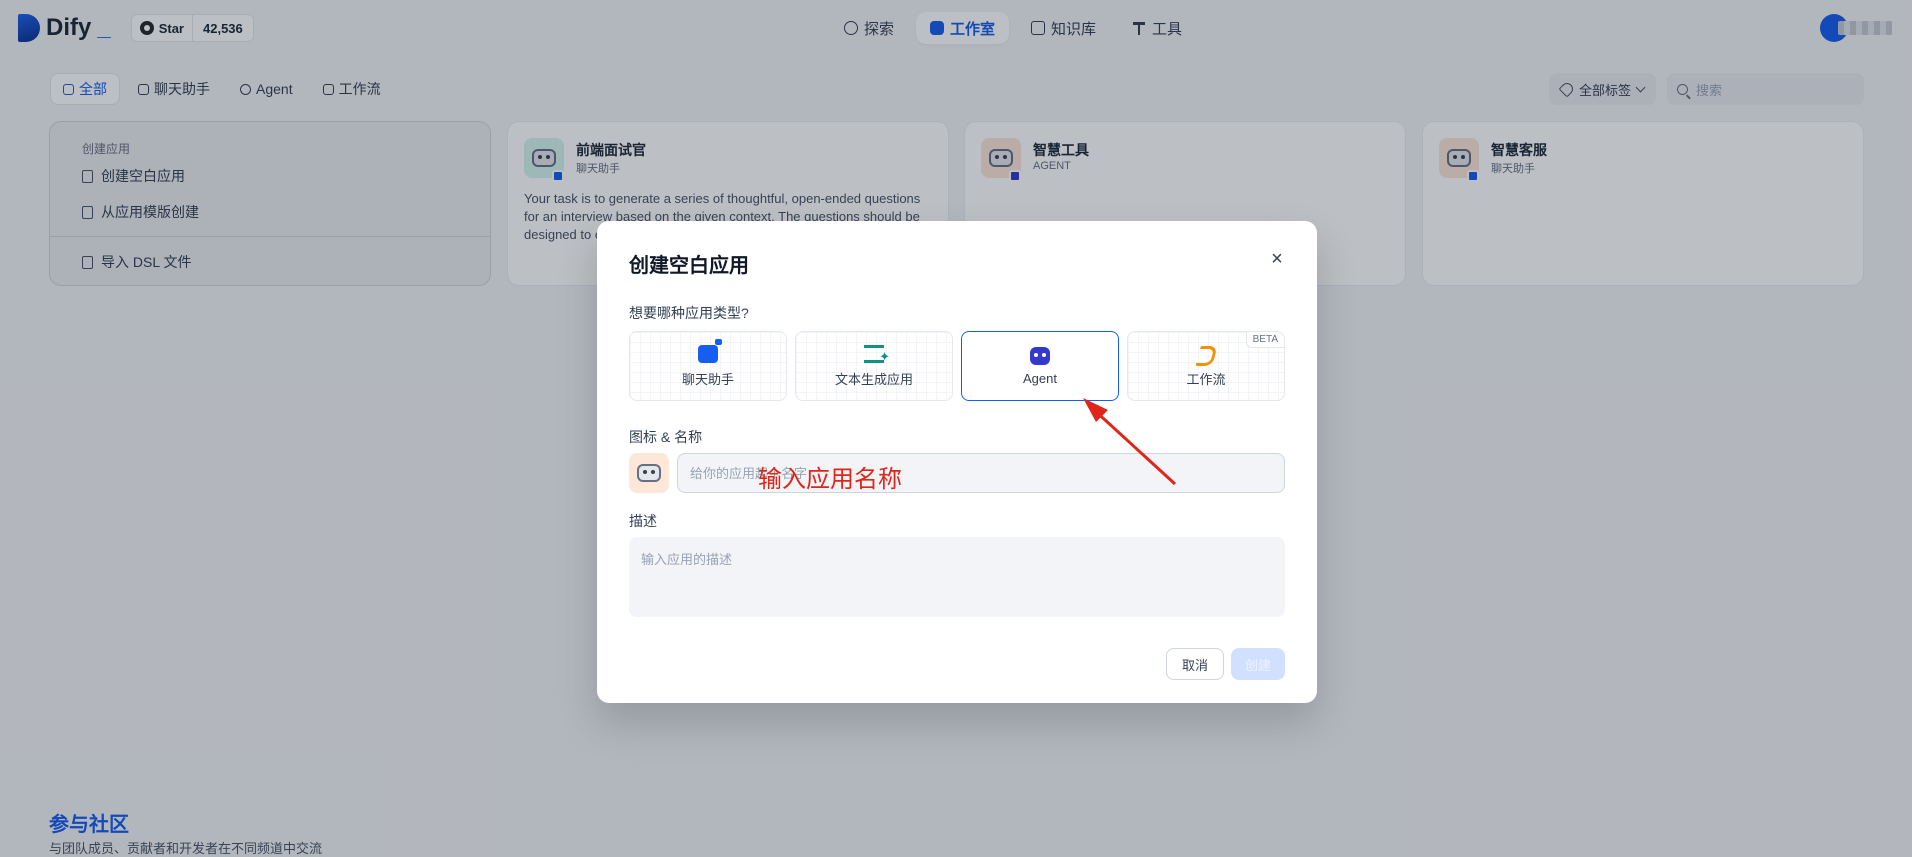 This screenshot has width=1912, height=857. What do you see at coordinates (957, 577) in the screenshot?
I see `app-description-input` at bounding box center [957, 577].